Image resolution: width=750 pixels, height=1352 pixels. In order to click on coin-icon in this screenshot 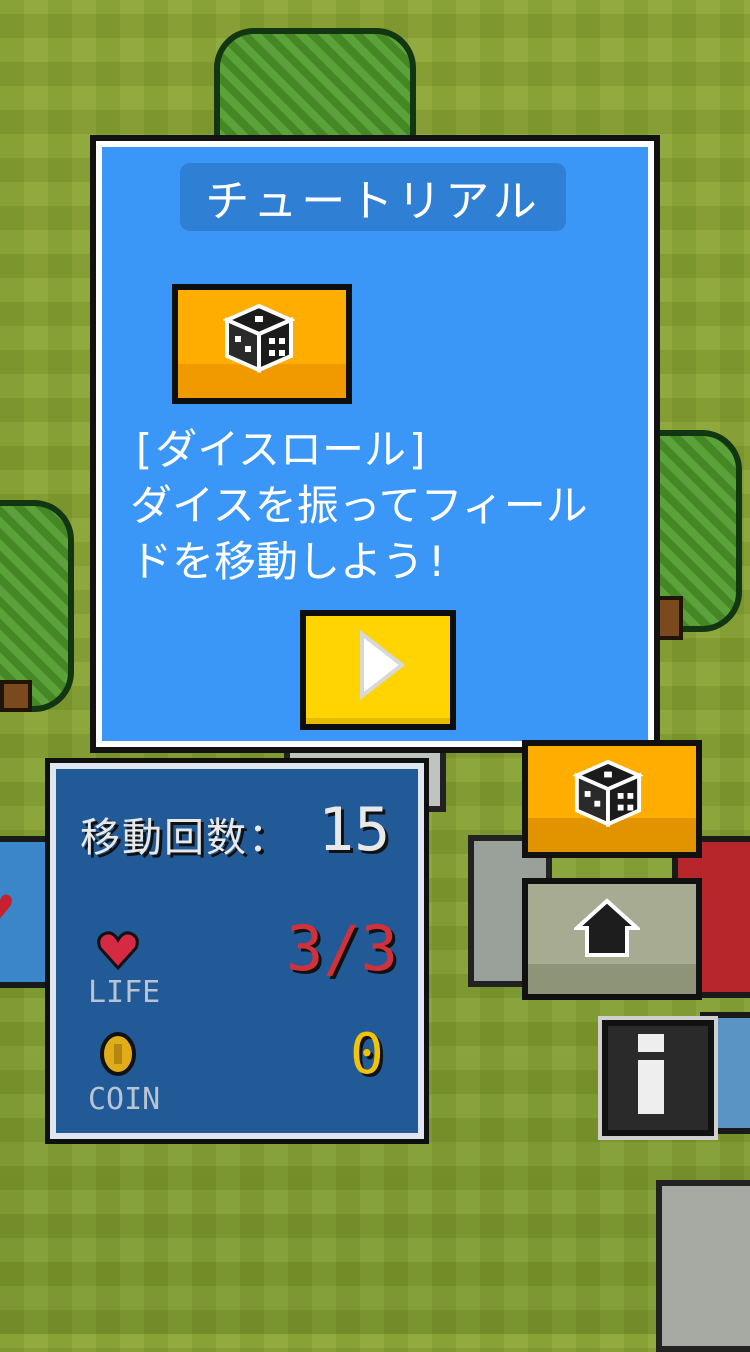, I will do `click(118, 1054)`.